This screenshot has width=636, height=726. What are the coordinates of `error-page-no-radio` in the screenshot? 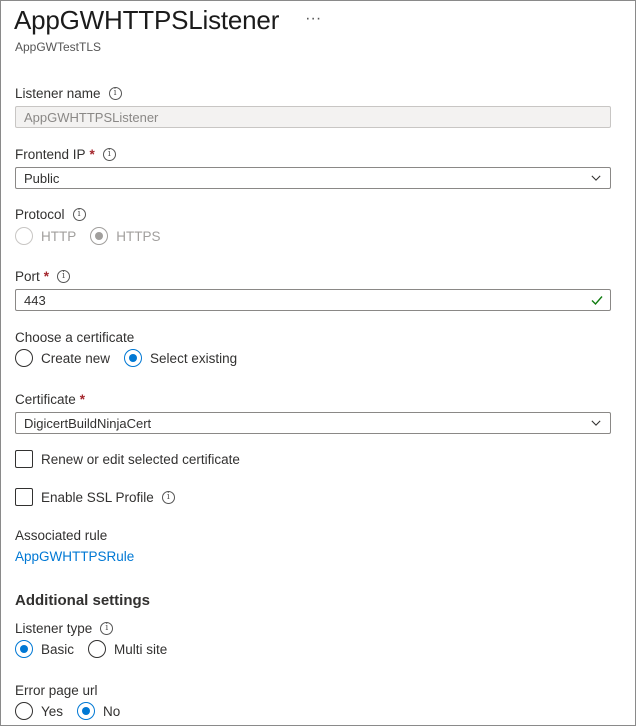 It's located at (86, 711).